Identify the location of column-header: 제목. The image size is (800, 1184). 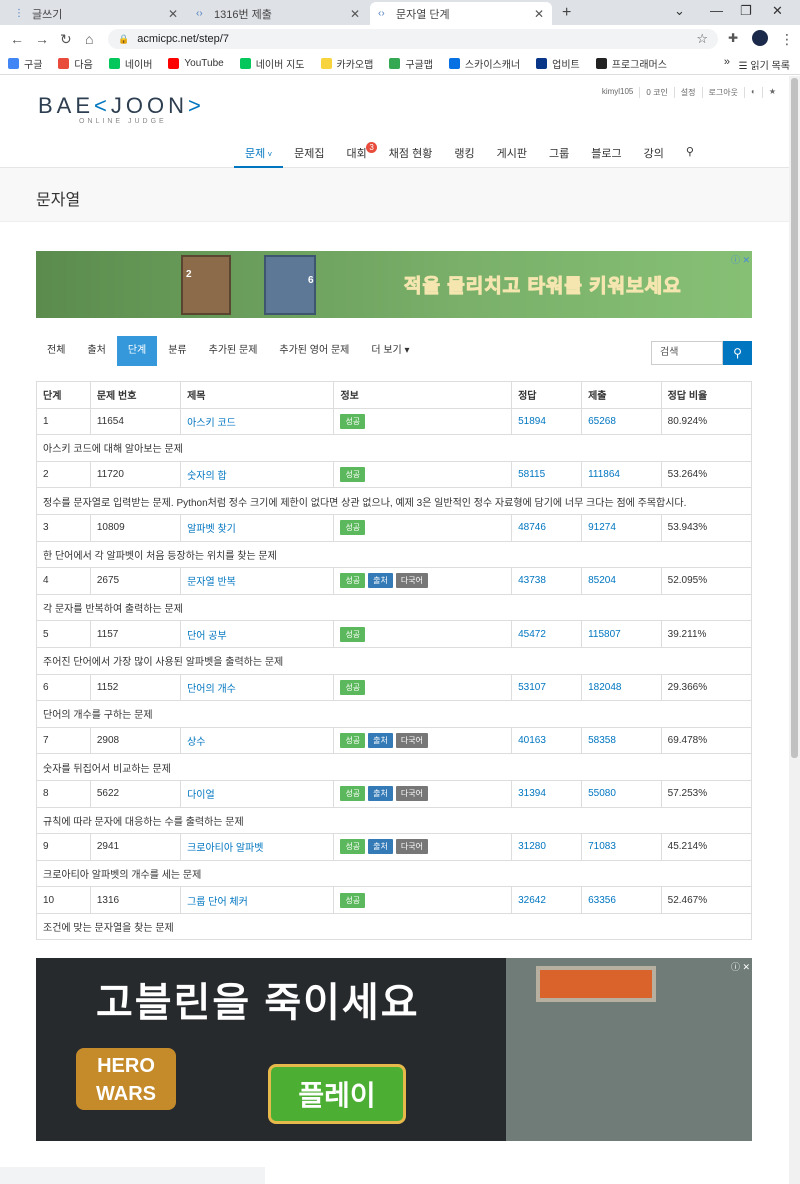
(257, 395).